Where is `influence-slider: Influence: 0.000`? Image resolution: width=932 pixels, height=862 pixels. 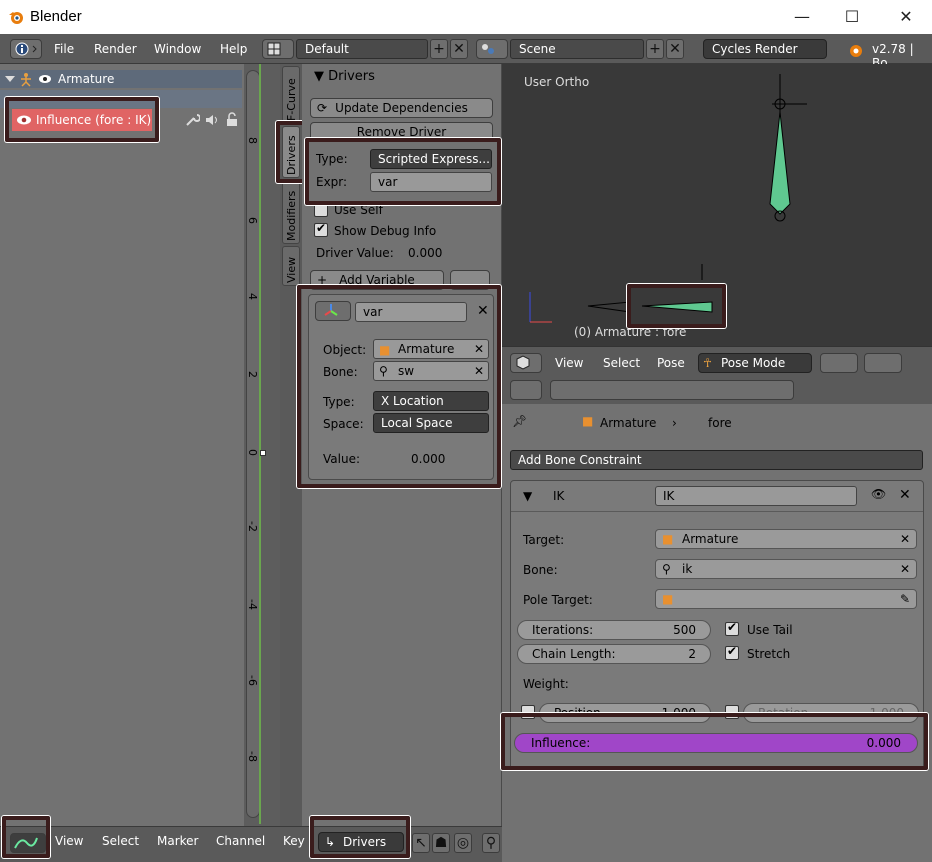 influence-slider: Influence: 0.000 is located at coordinates (716, 743).